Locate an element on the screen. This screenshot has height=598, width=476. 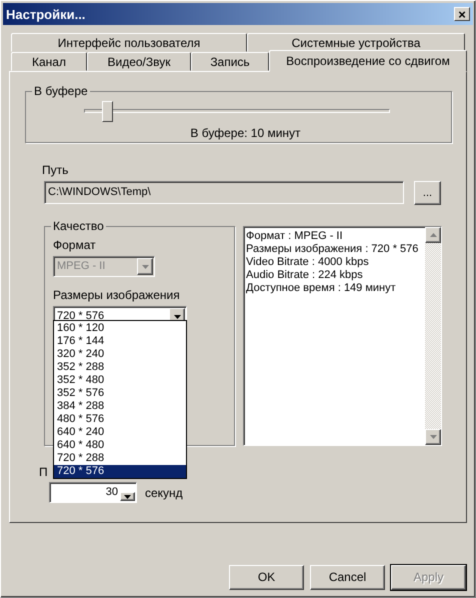
slider-reading: В буфере: 10 минут is located at coordinates (245, 133).